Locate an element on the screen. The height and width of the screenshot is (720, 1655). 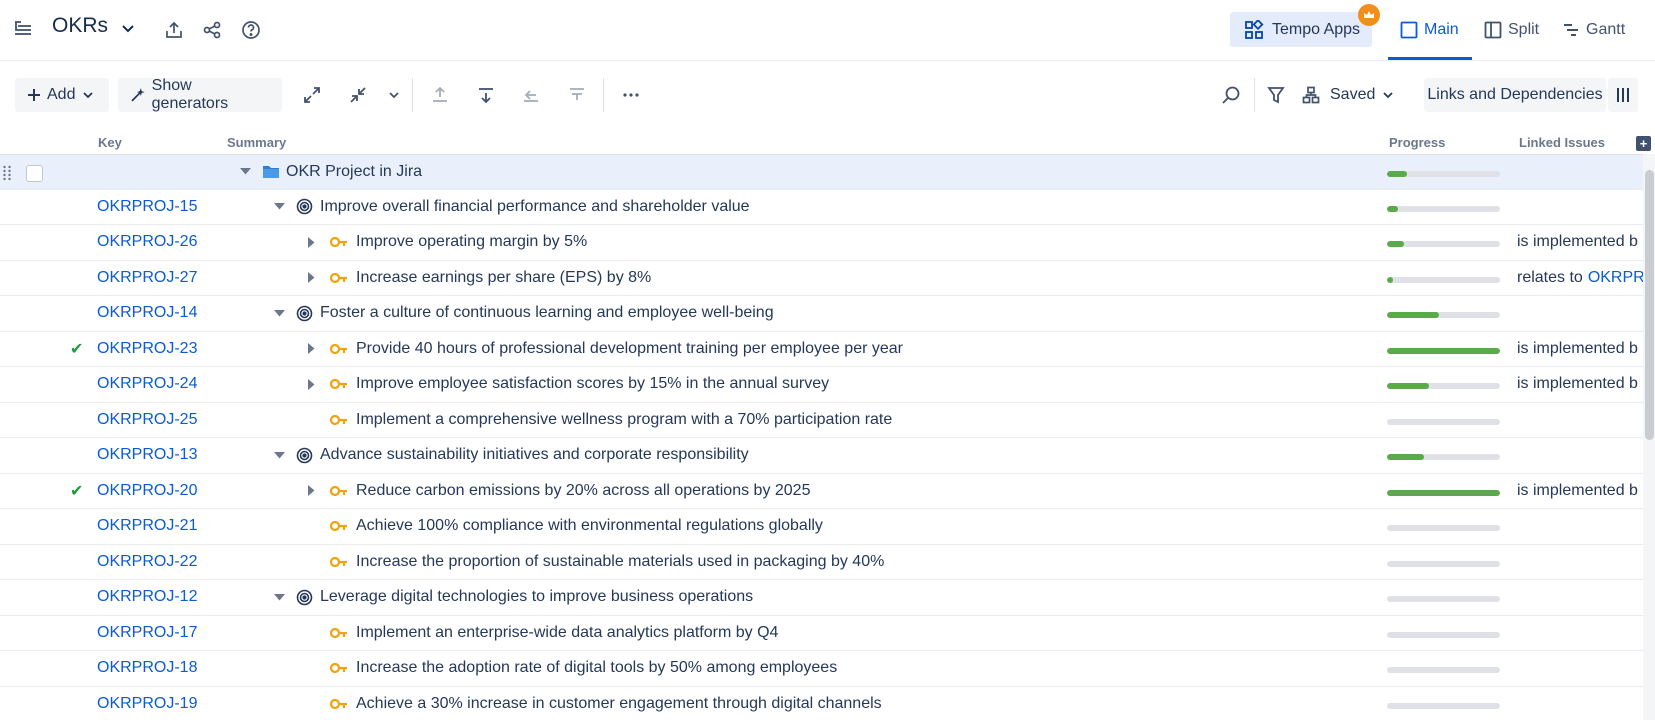
issue-key-link: OKRPROJ-20 is located at coordinates (147, 491).